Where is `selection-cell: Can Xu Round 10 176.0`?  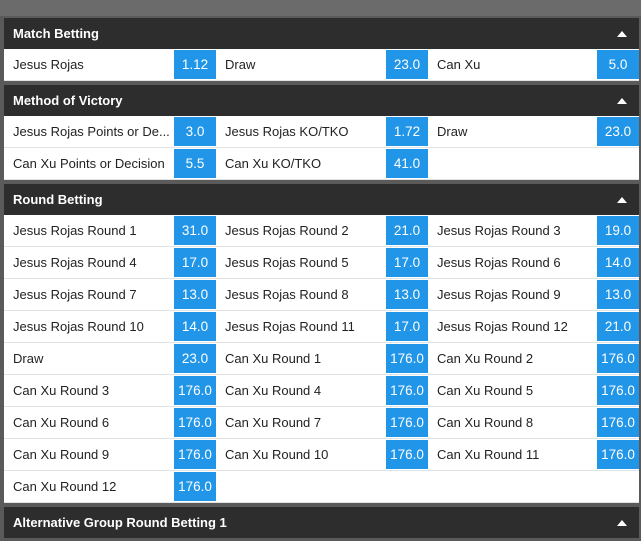
selection-cell: Can Xu Round 10 176.0 is located at coordinates (322, 455).